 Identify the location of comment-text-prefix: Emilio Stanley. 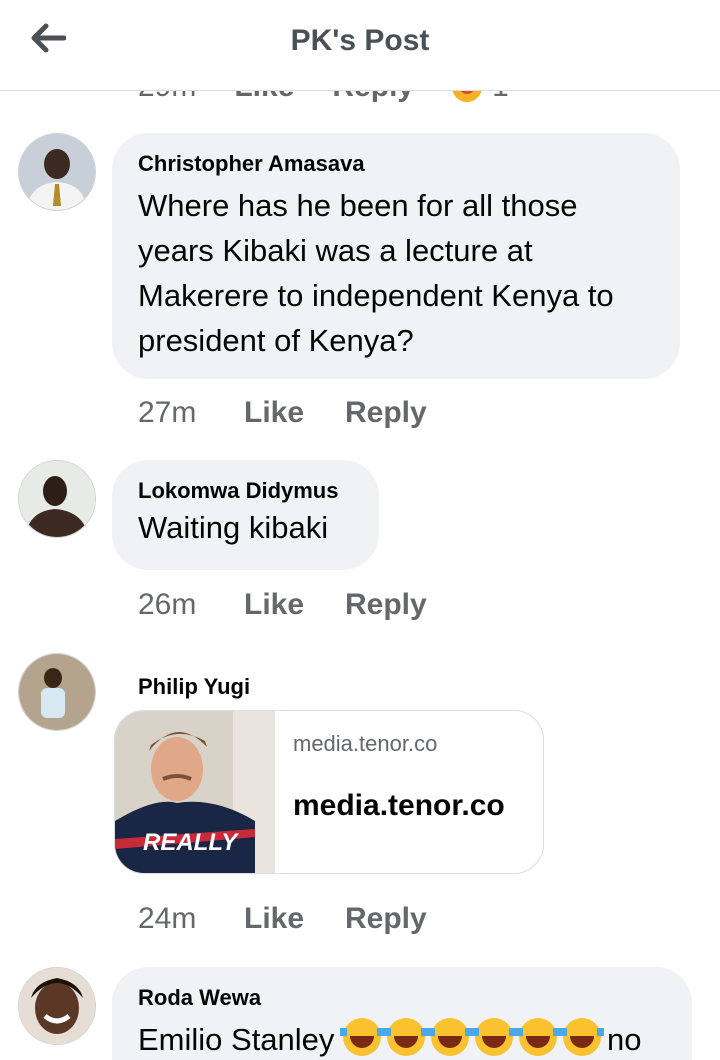
(236, 1039).